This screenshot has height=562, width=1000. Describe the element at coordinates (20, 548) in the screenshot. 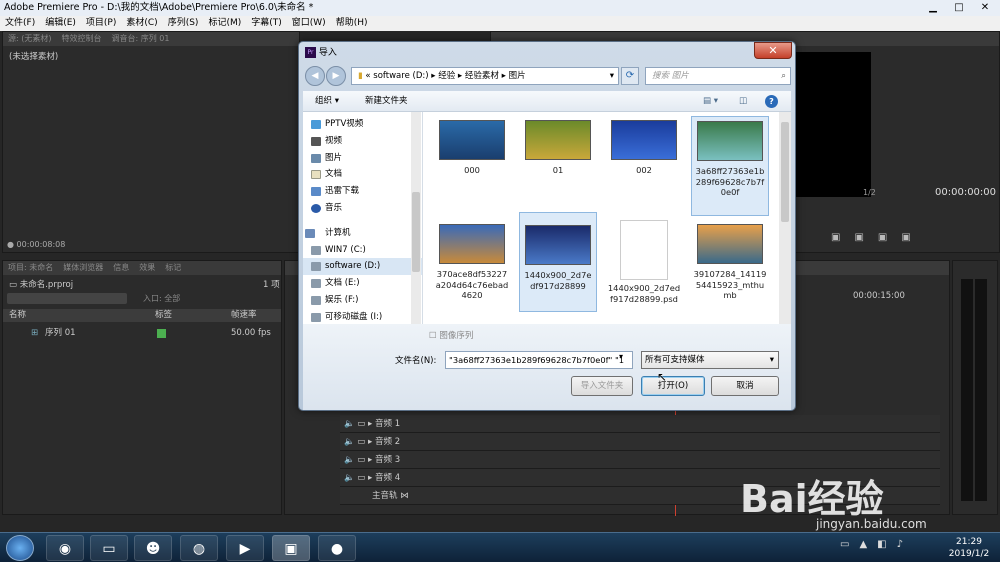

I see `start-button` at that location.